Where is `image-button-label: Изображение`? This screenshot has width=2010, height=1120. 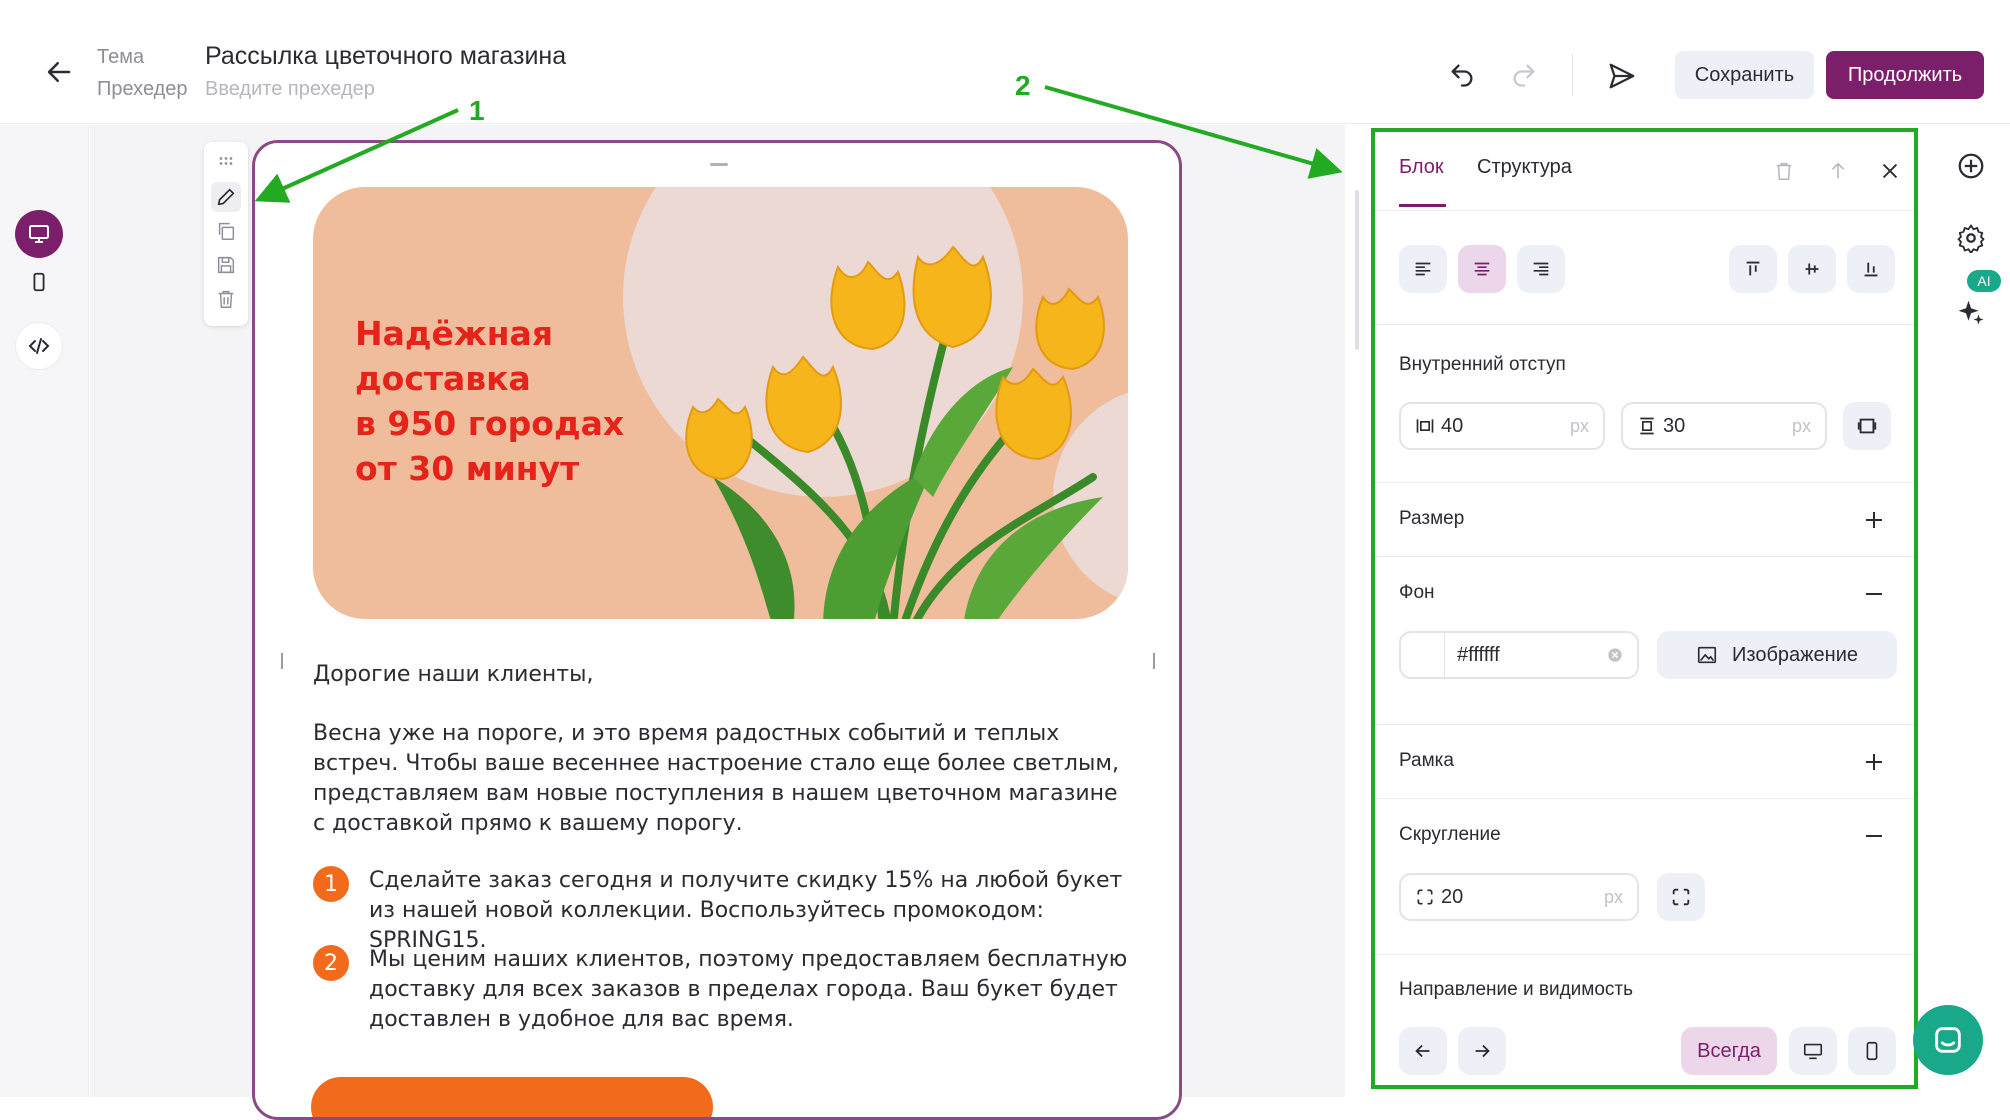 image-button-label: Изображение is located at coordinates (1795, 654).